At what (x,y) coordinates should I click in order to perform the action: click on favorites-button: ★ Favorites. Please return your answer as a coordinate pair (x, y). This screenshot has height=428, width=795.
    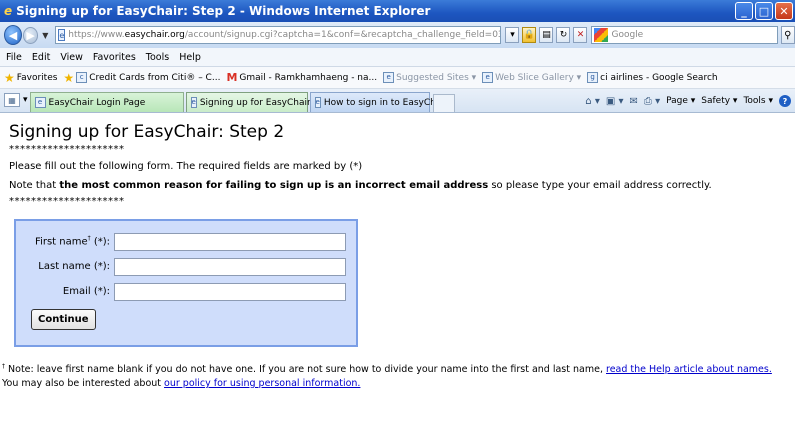
    Looking at the image, I should click on (30, 78).